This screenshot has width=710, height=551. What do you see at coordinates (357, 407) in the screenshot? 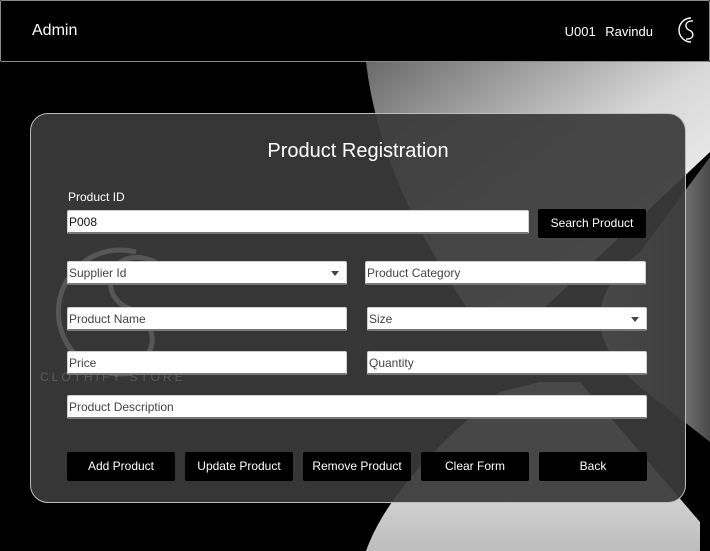
I see `product-description-input: Product Description` at bounding box center [357, 407].